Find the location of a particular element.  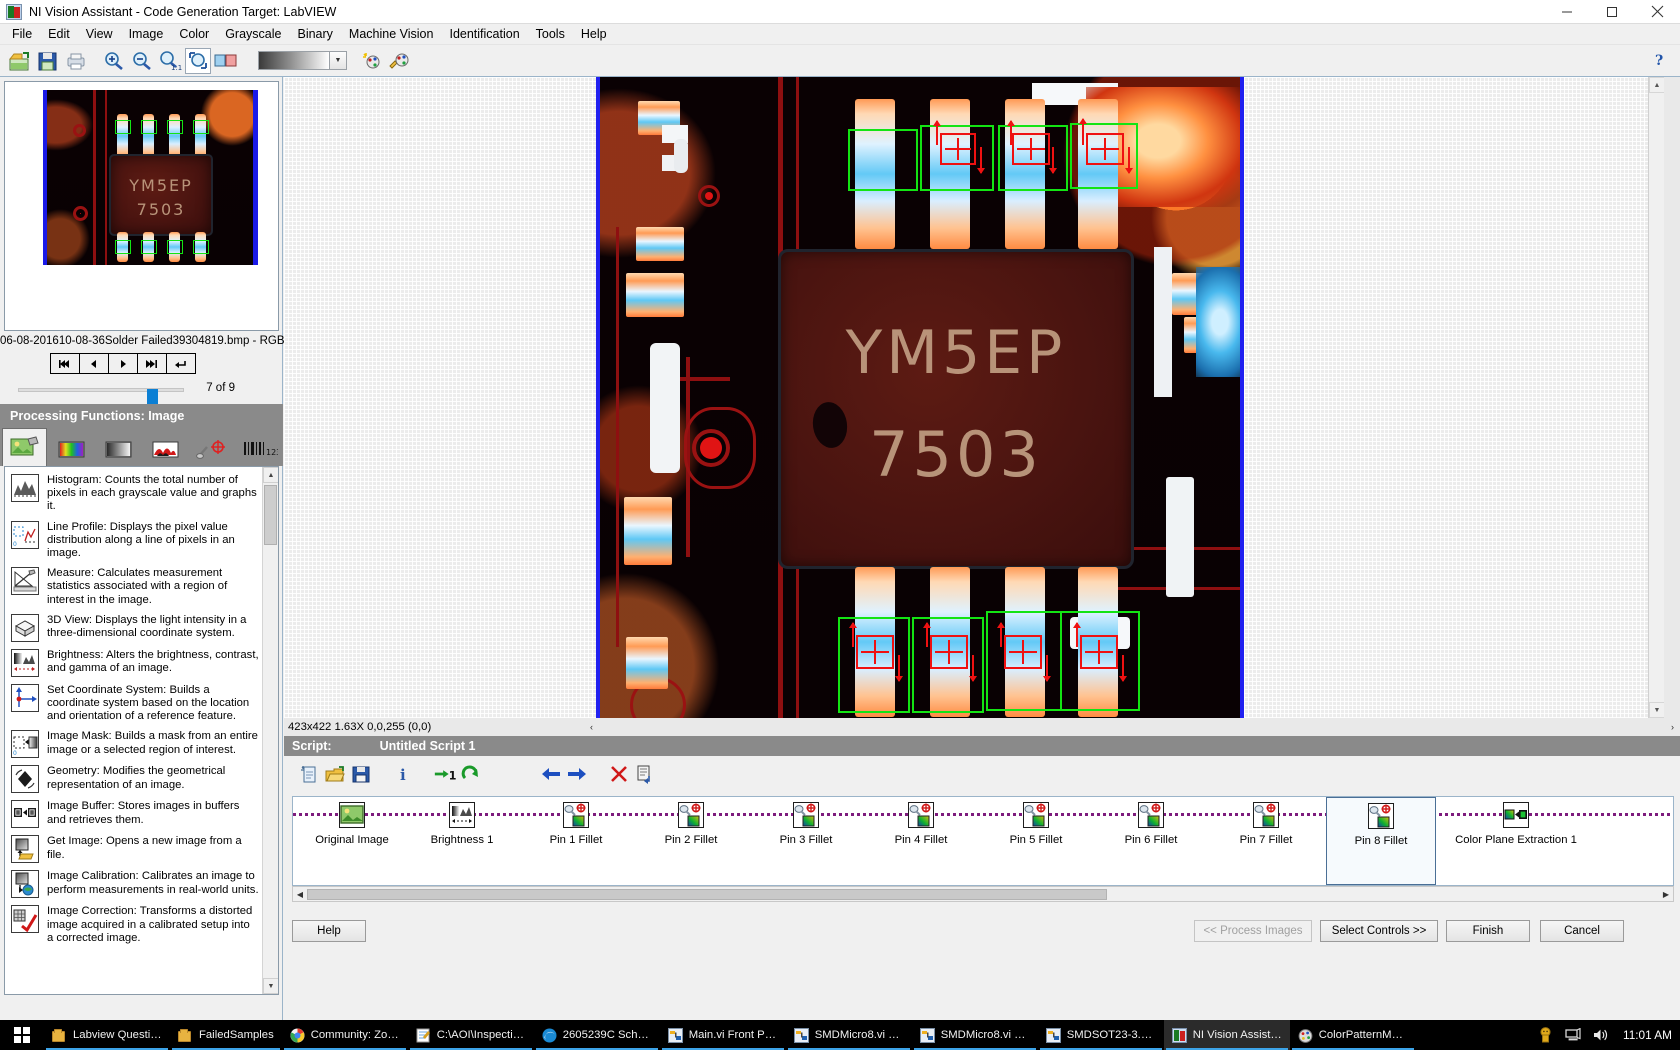

volume-tray-icon is located at coordinates (1601, 1035).